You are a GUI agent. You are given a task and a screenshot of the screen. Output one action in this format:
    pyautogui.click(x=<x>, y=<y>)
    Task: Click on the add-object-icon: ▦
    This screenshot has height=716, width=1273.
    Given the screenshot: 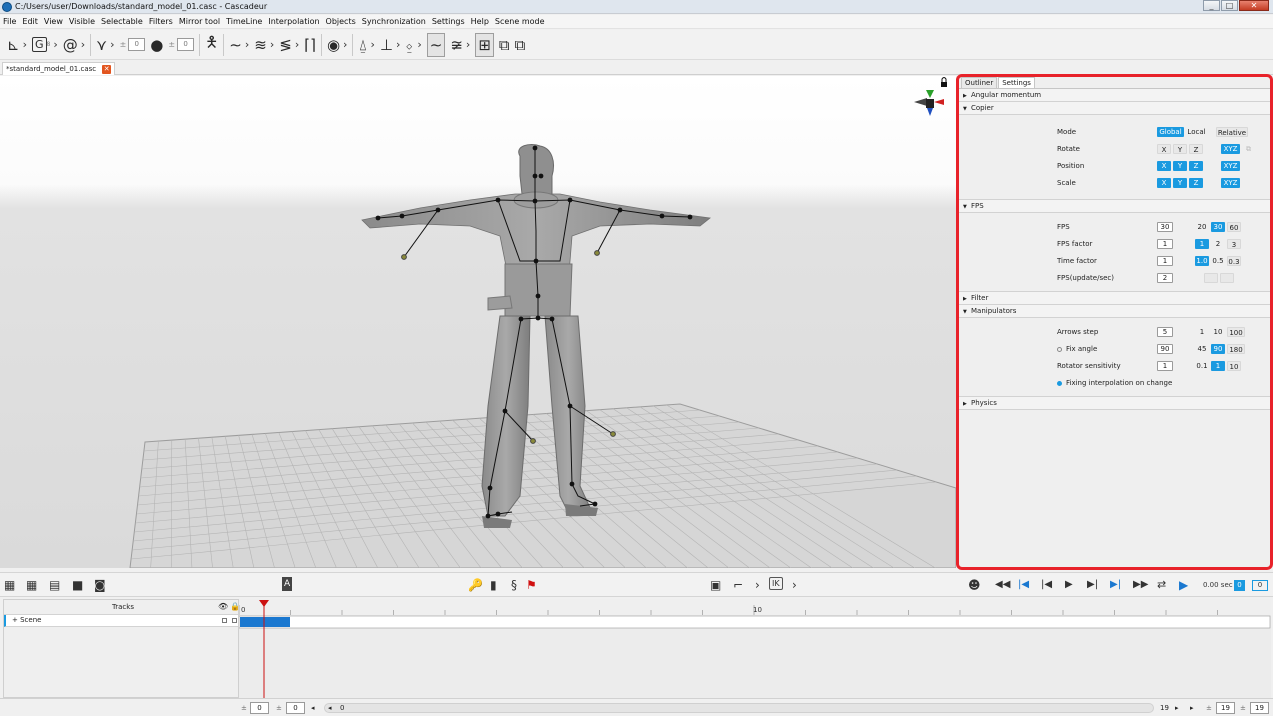 What is the action you would take?
    pyautogui.click(x=9, y=585)
    